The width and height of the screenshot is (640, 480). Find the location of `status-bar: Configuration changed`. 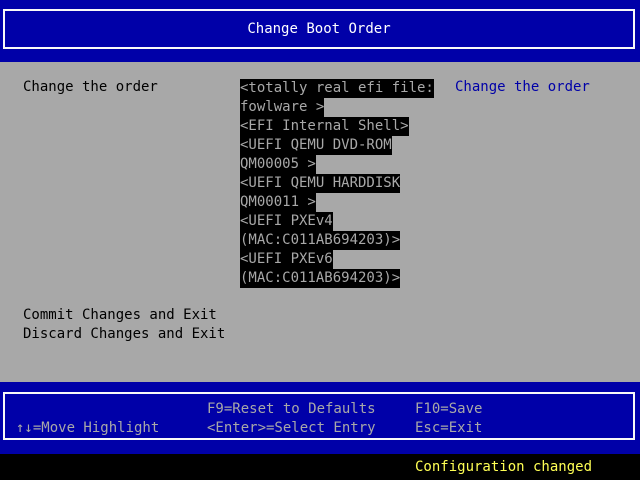

status-bar: Configuration changed is located at coordinates (320, 467).